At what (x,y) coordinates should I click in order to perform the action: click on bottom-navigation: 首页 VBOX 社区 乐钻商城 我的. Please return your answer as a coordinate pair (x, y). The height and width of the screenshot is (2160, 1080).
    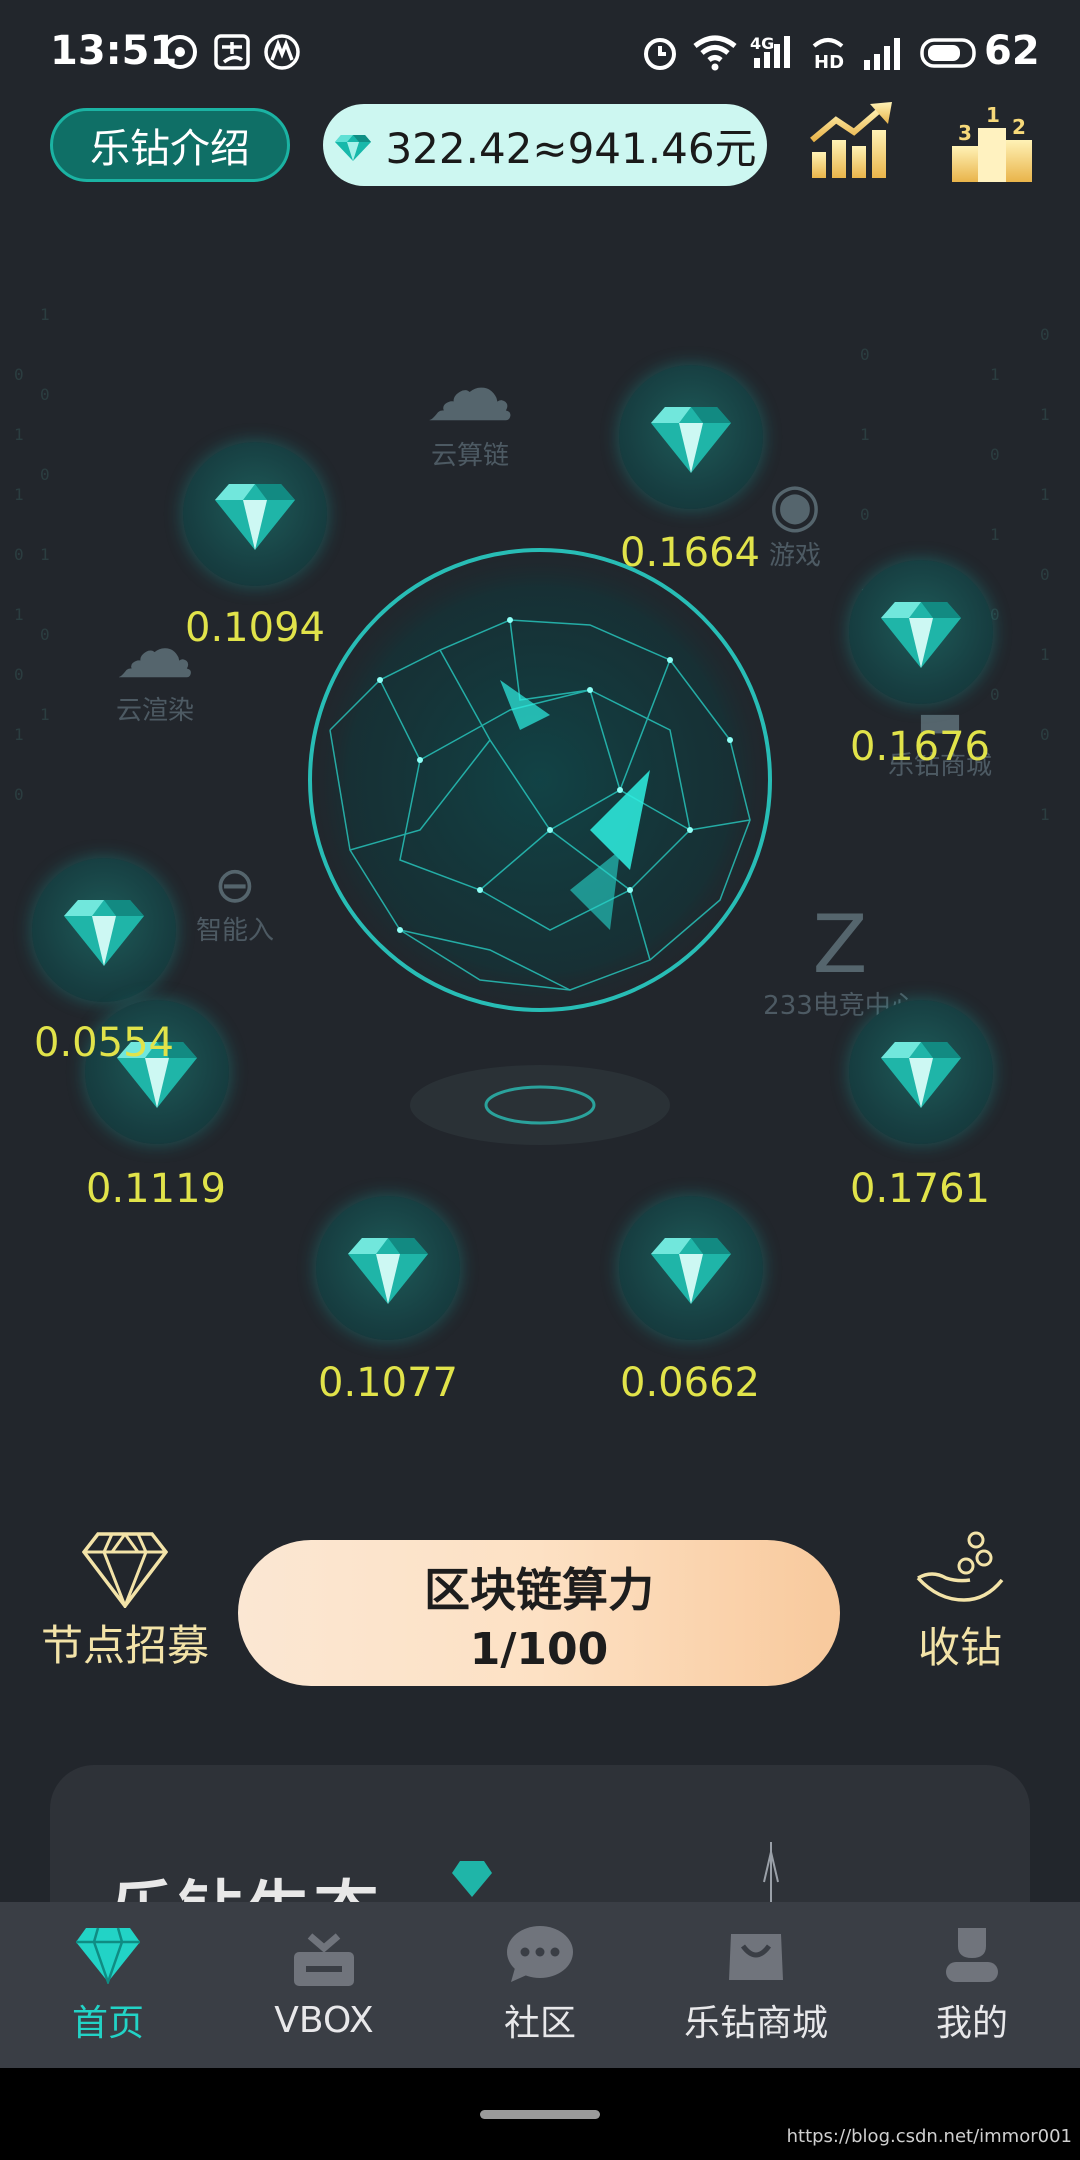
    Looking at the image, I should click on (540, 1985).